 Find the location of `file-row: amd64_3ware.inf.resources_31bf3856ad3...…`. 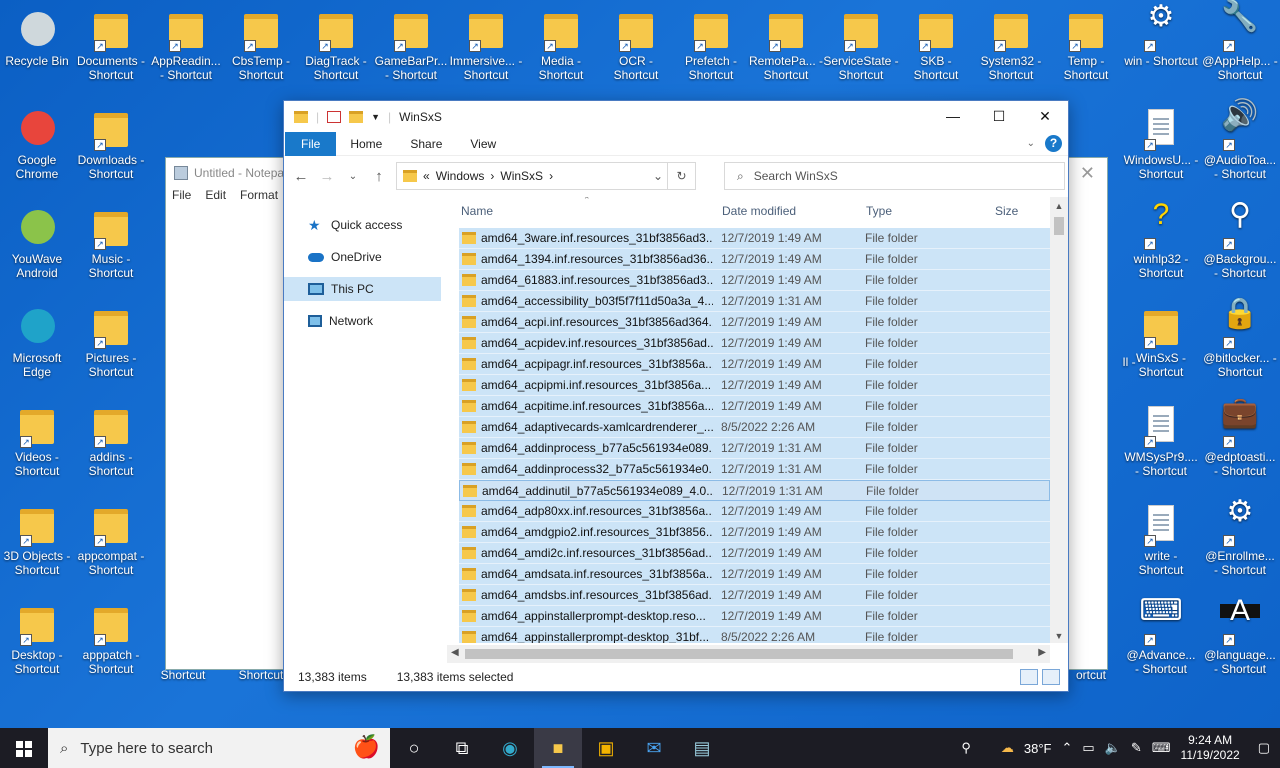

file-row: amd64_3ware.inf.resources_31bf3856ad3...… is located at coordinates (754, 238).